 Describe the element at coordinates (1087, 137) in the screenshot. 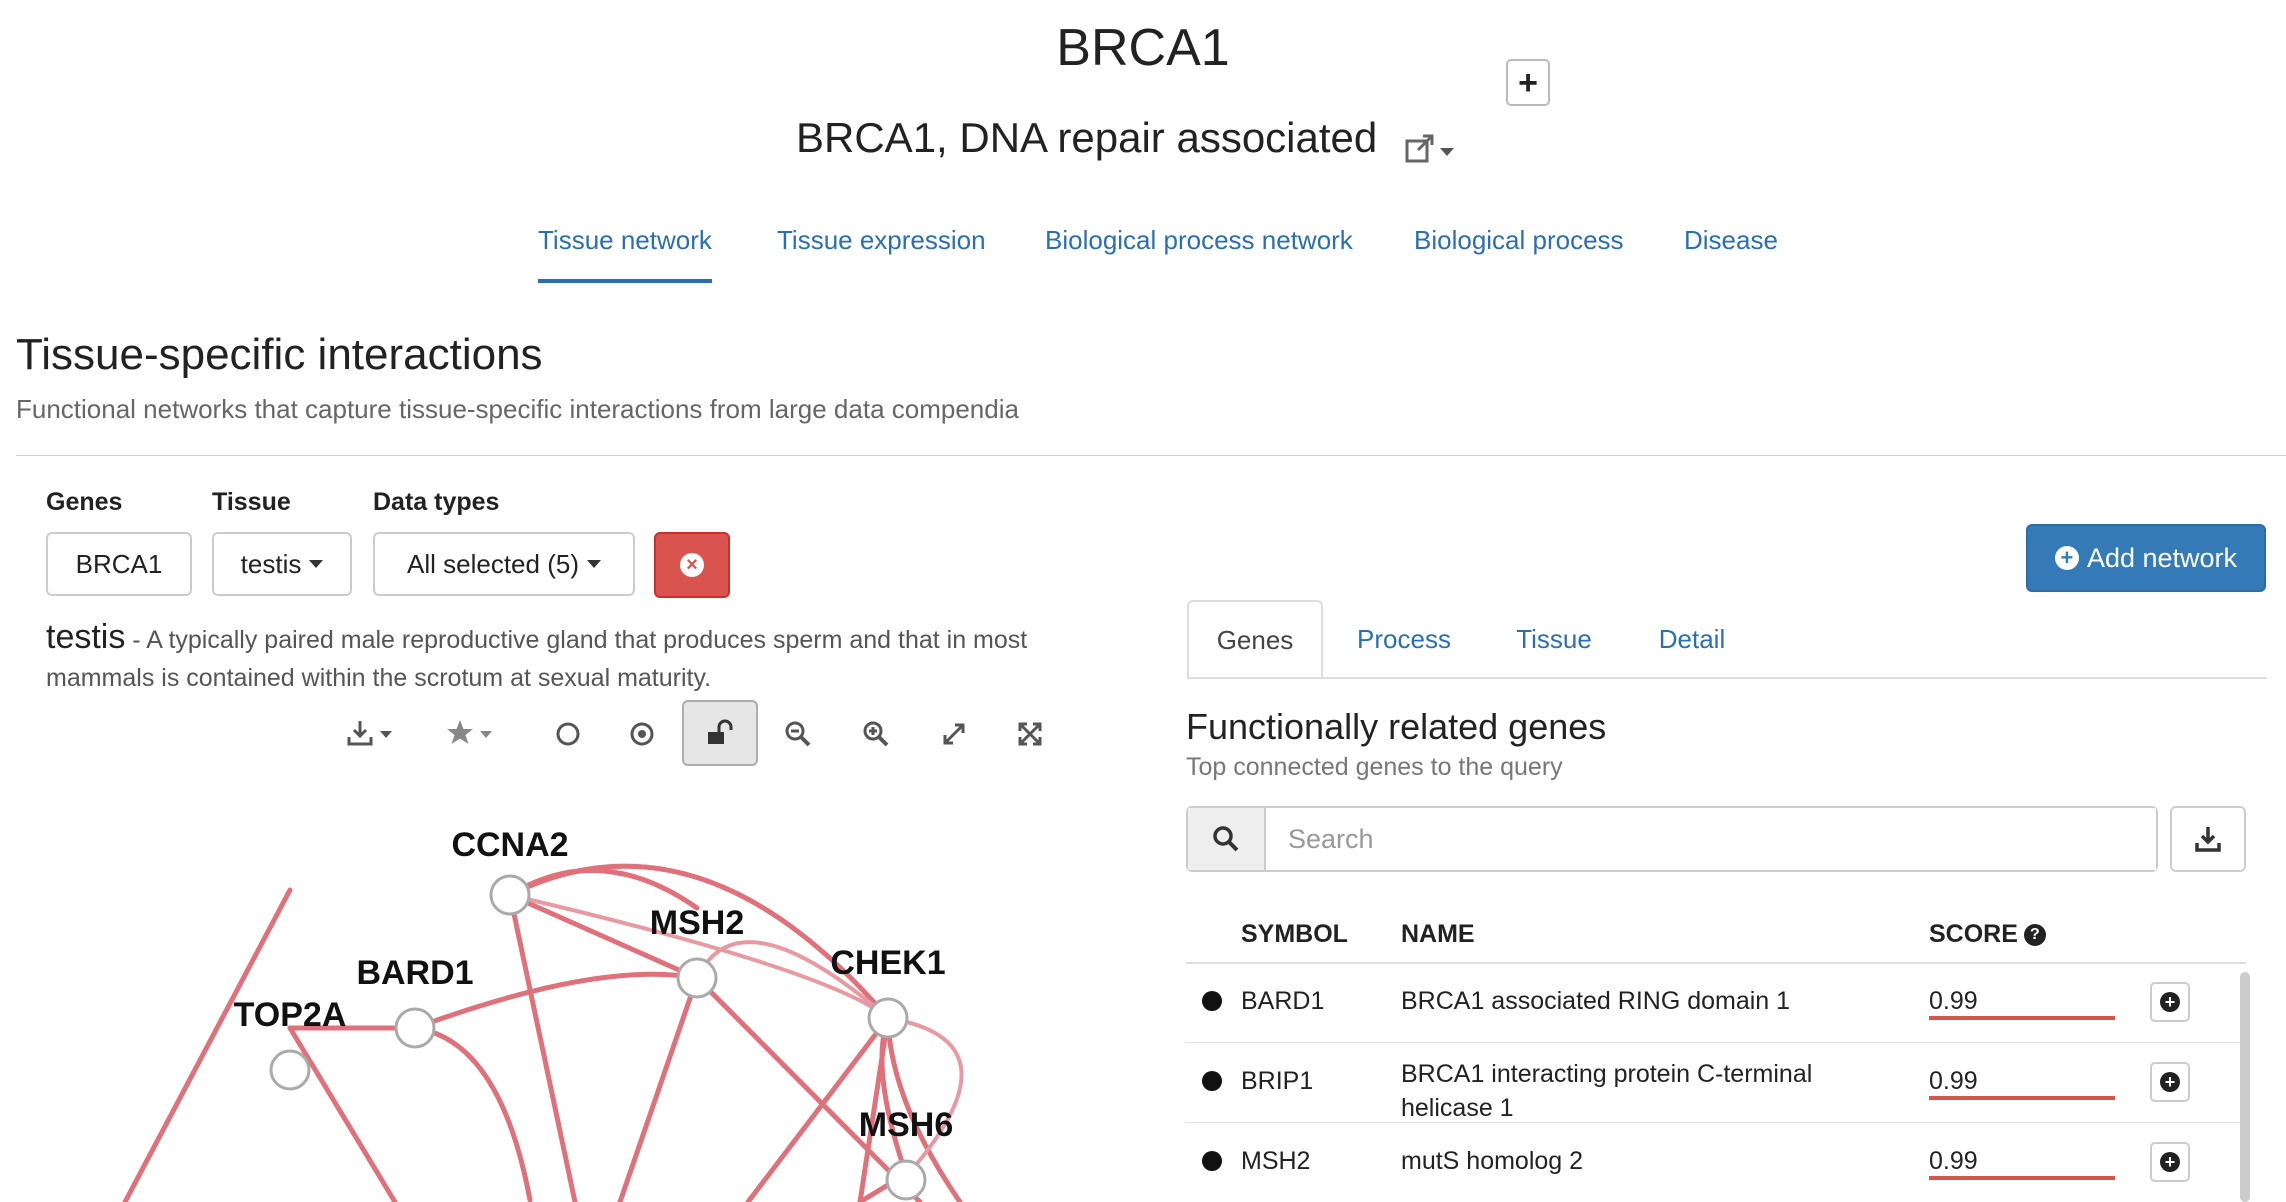

I see `gene-full-name: BRCA1, DNA repair associated` at that location.